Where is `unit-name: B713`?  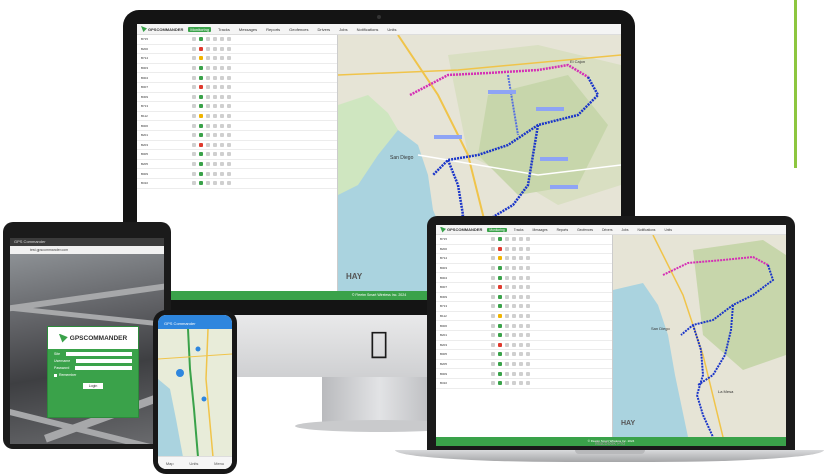
unit-name: B713 is located at coordinates (444, 306).